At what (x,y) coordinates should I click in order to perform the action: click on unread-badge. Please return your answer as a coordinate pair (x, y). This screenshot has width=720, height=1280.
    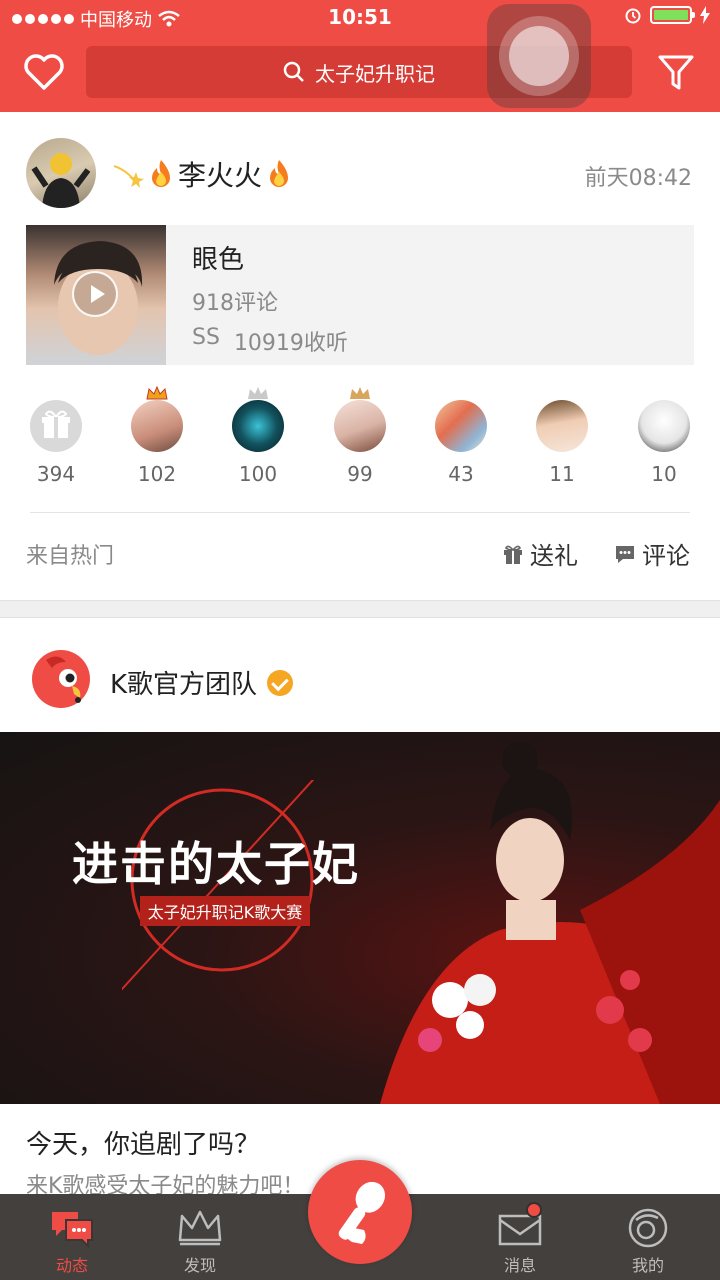
    Looking at the image, I should click on (534, 1210).